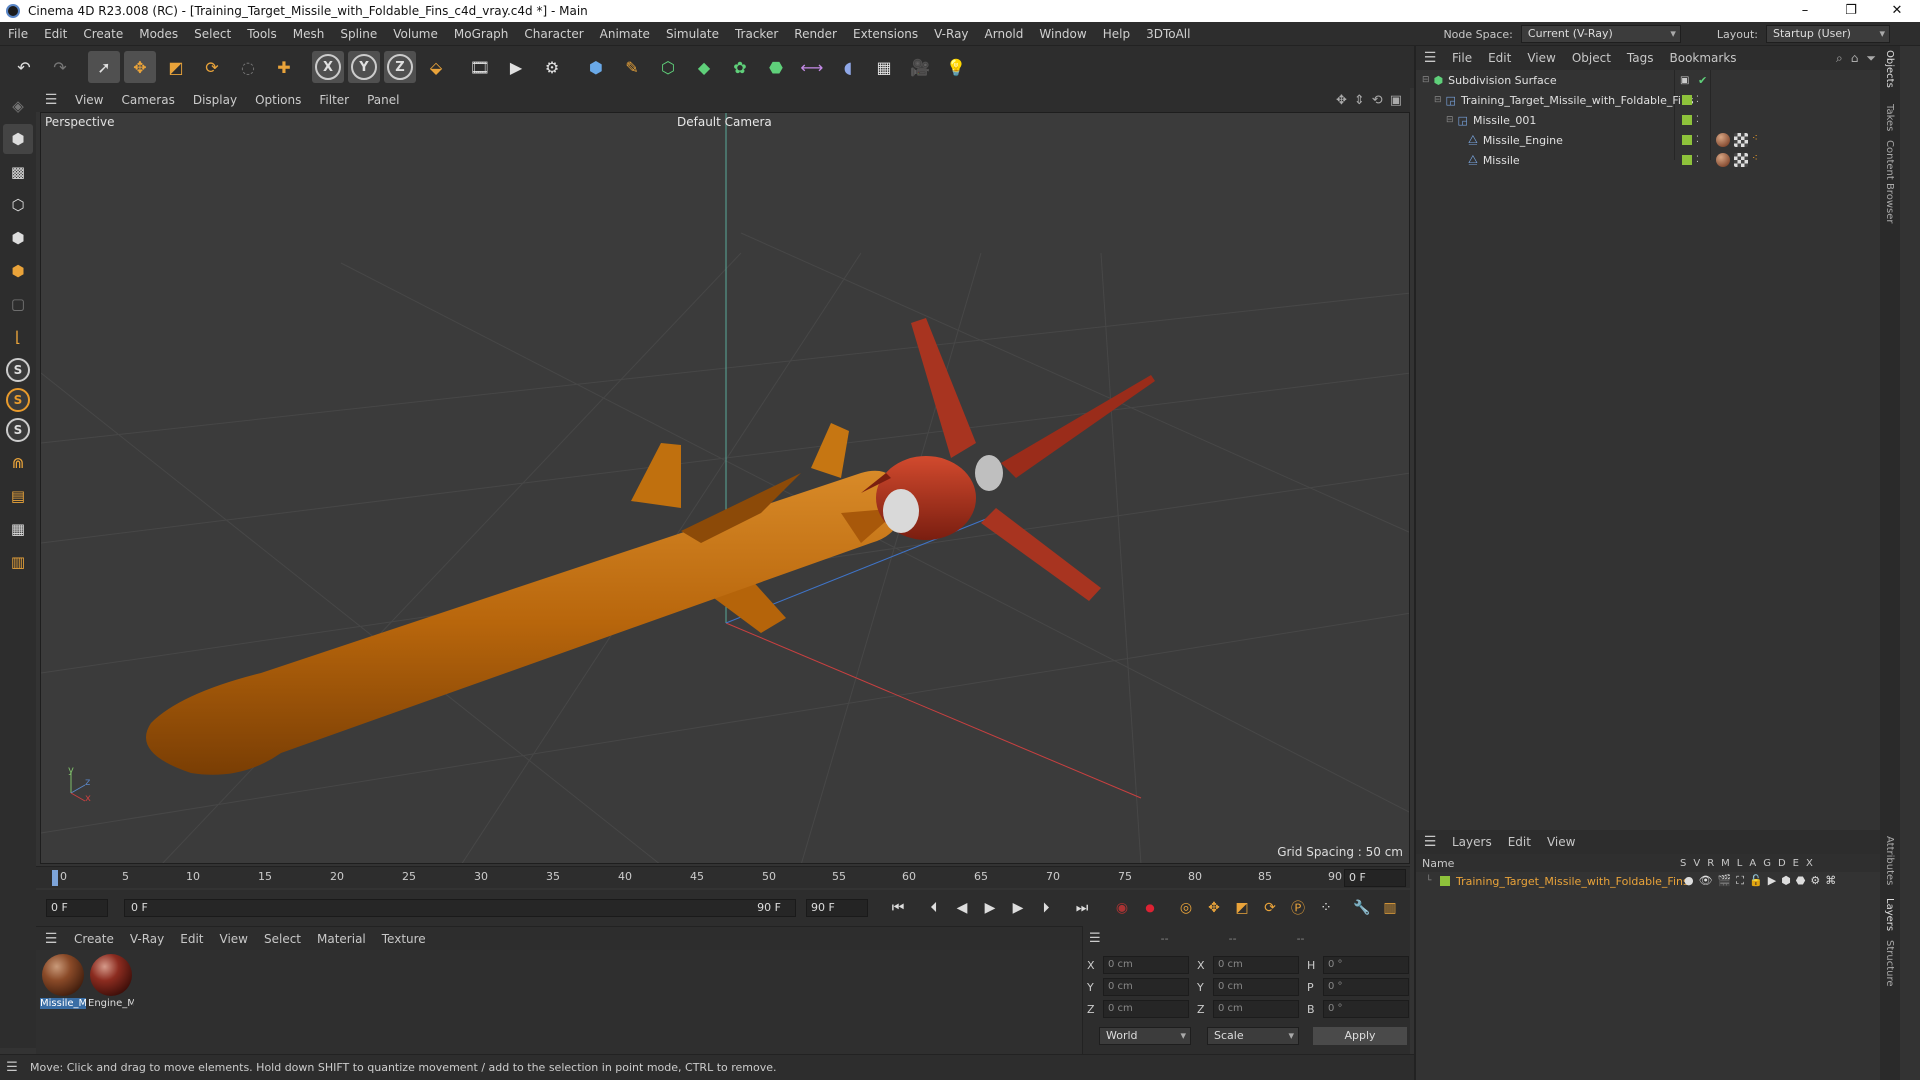 The image size is (1920, 1080). I want to click on move-icon: ✥, so click(140, 67).